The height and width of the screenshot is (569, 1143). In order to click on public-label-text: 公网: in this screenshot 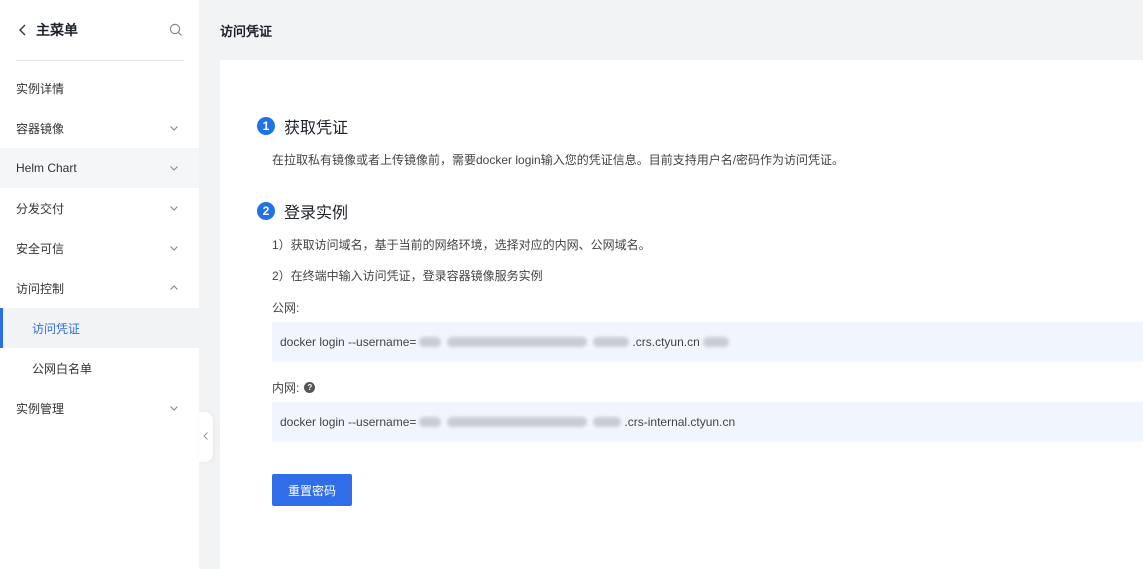, I will do `click(286, 308)`.